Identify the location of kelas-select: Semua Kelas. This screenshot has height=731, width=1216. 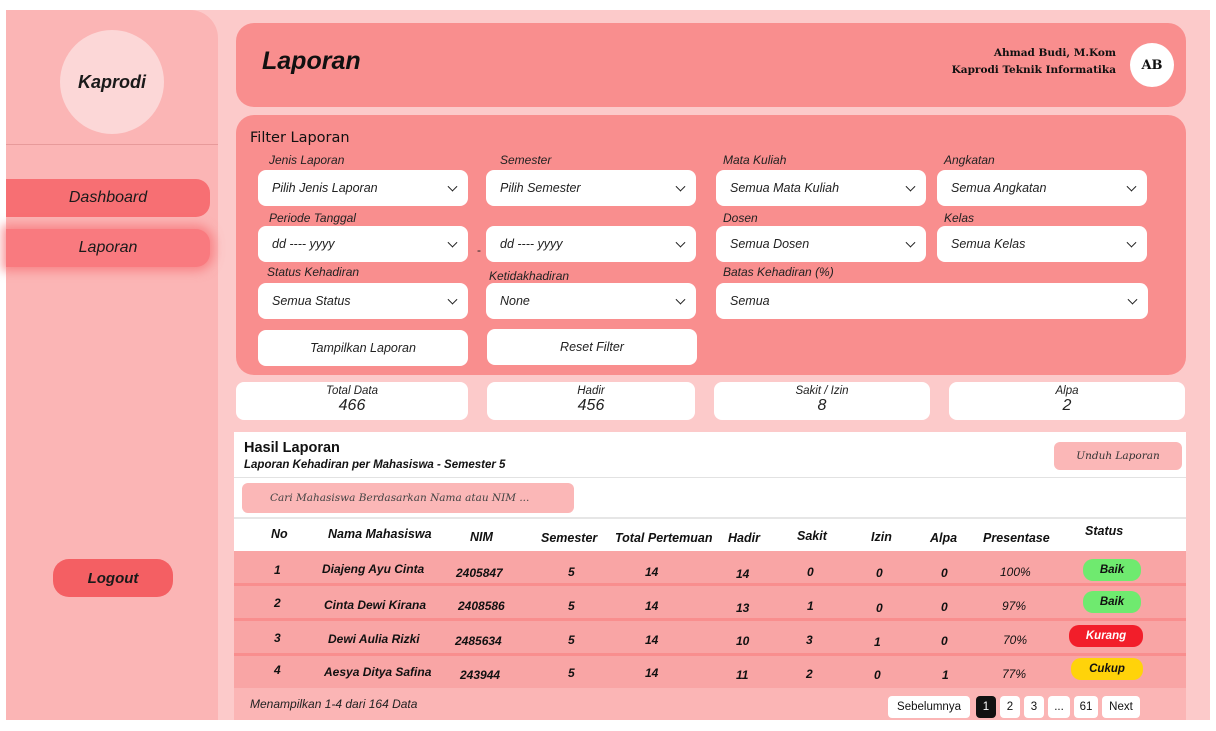
(1042, 244).